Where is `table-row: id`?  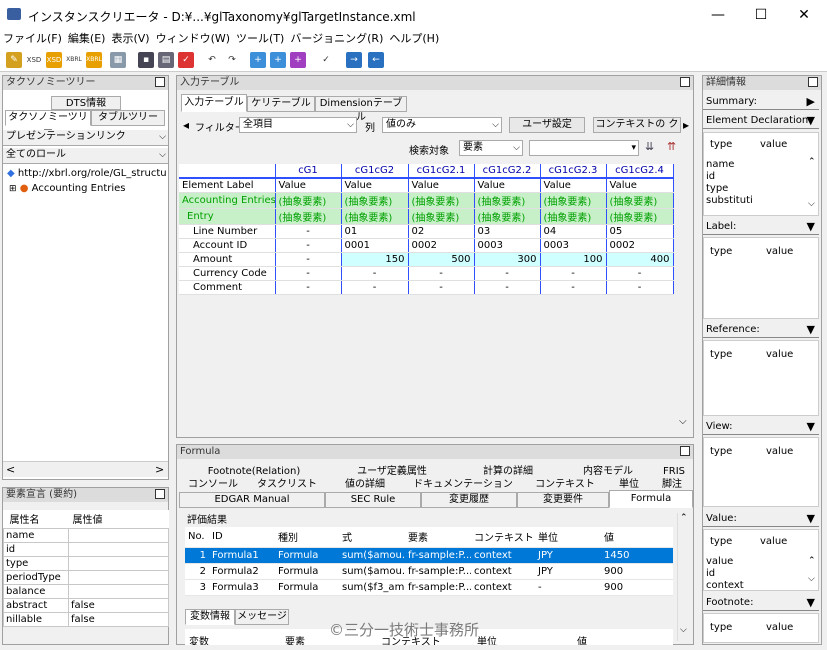 table-row: id is located at coordinates (86, 549).